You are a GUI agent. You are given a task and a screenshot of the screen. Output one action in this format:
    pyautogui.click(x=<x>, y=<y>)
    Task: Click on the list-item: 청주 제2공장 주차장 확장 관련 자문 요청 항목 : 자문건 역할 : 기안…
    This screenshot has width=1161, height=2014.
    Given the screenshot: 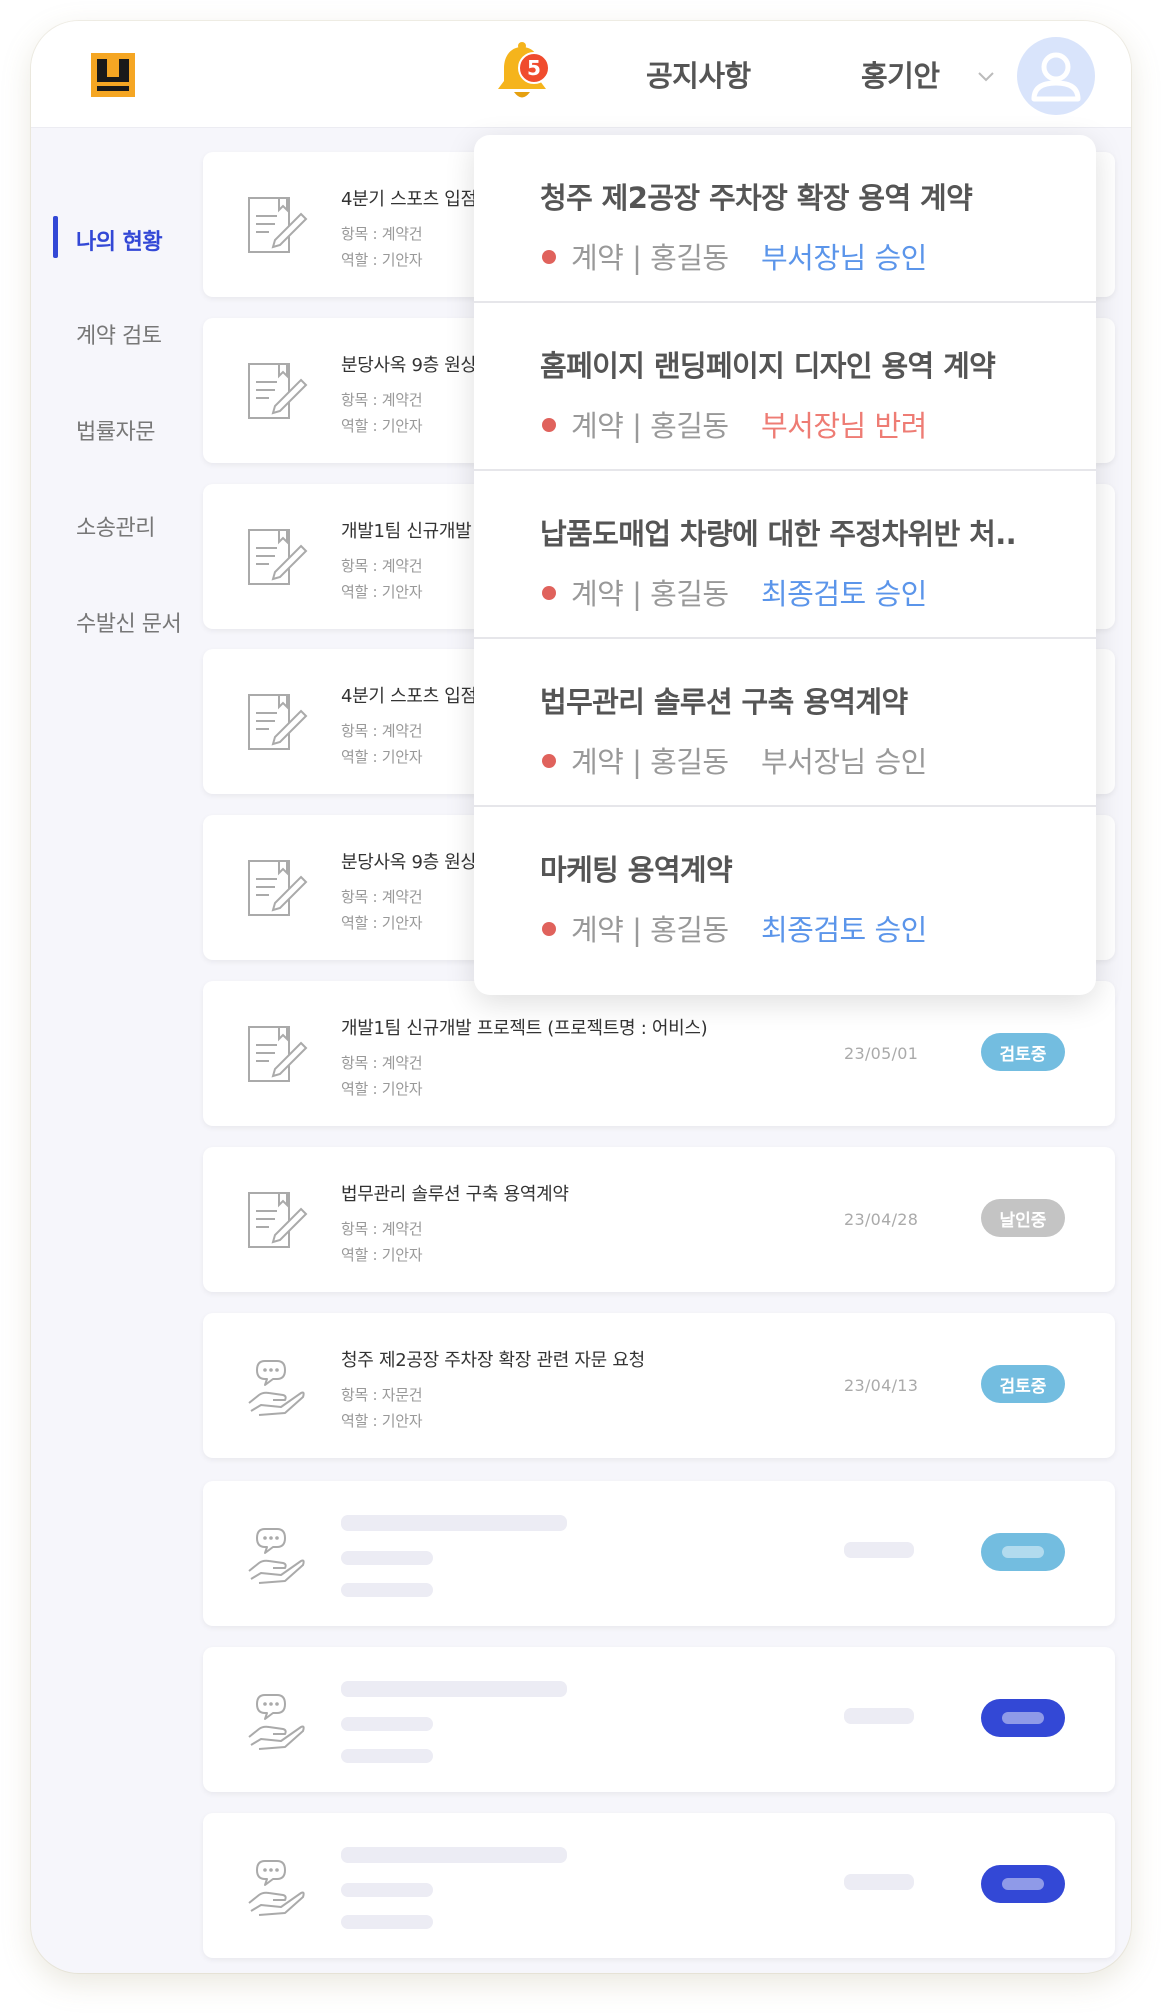 What is the action you would take?
    pyautogui.click(x=659, y=1385)
    